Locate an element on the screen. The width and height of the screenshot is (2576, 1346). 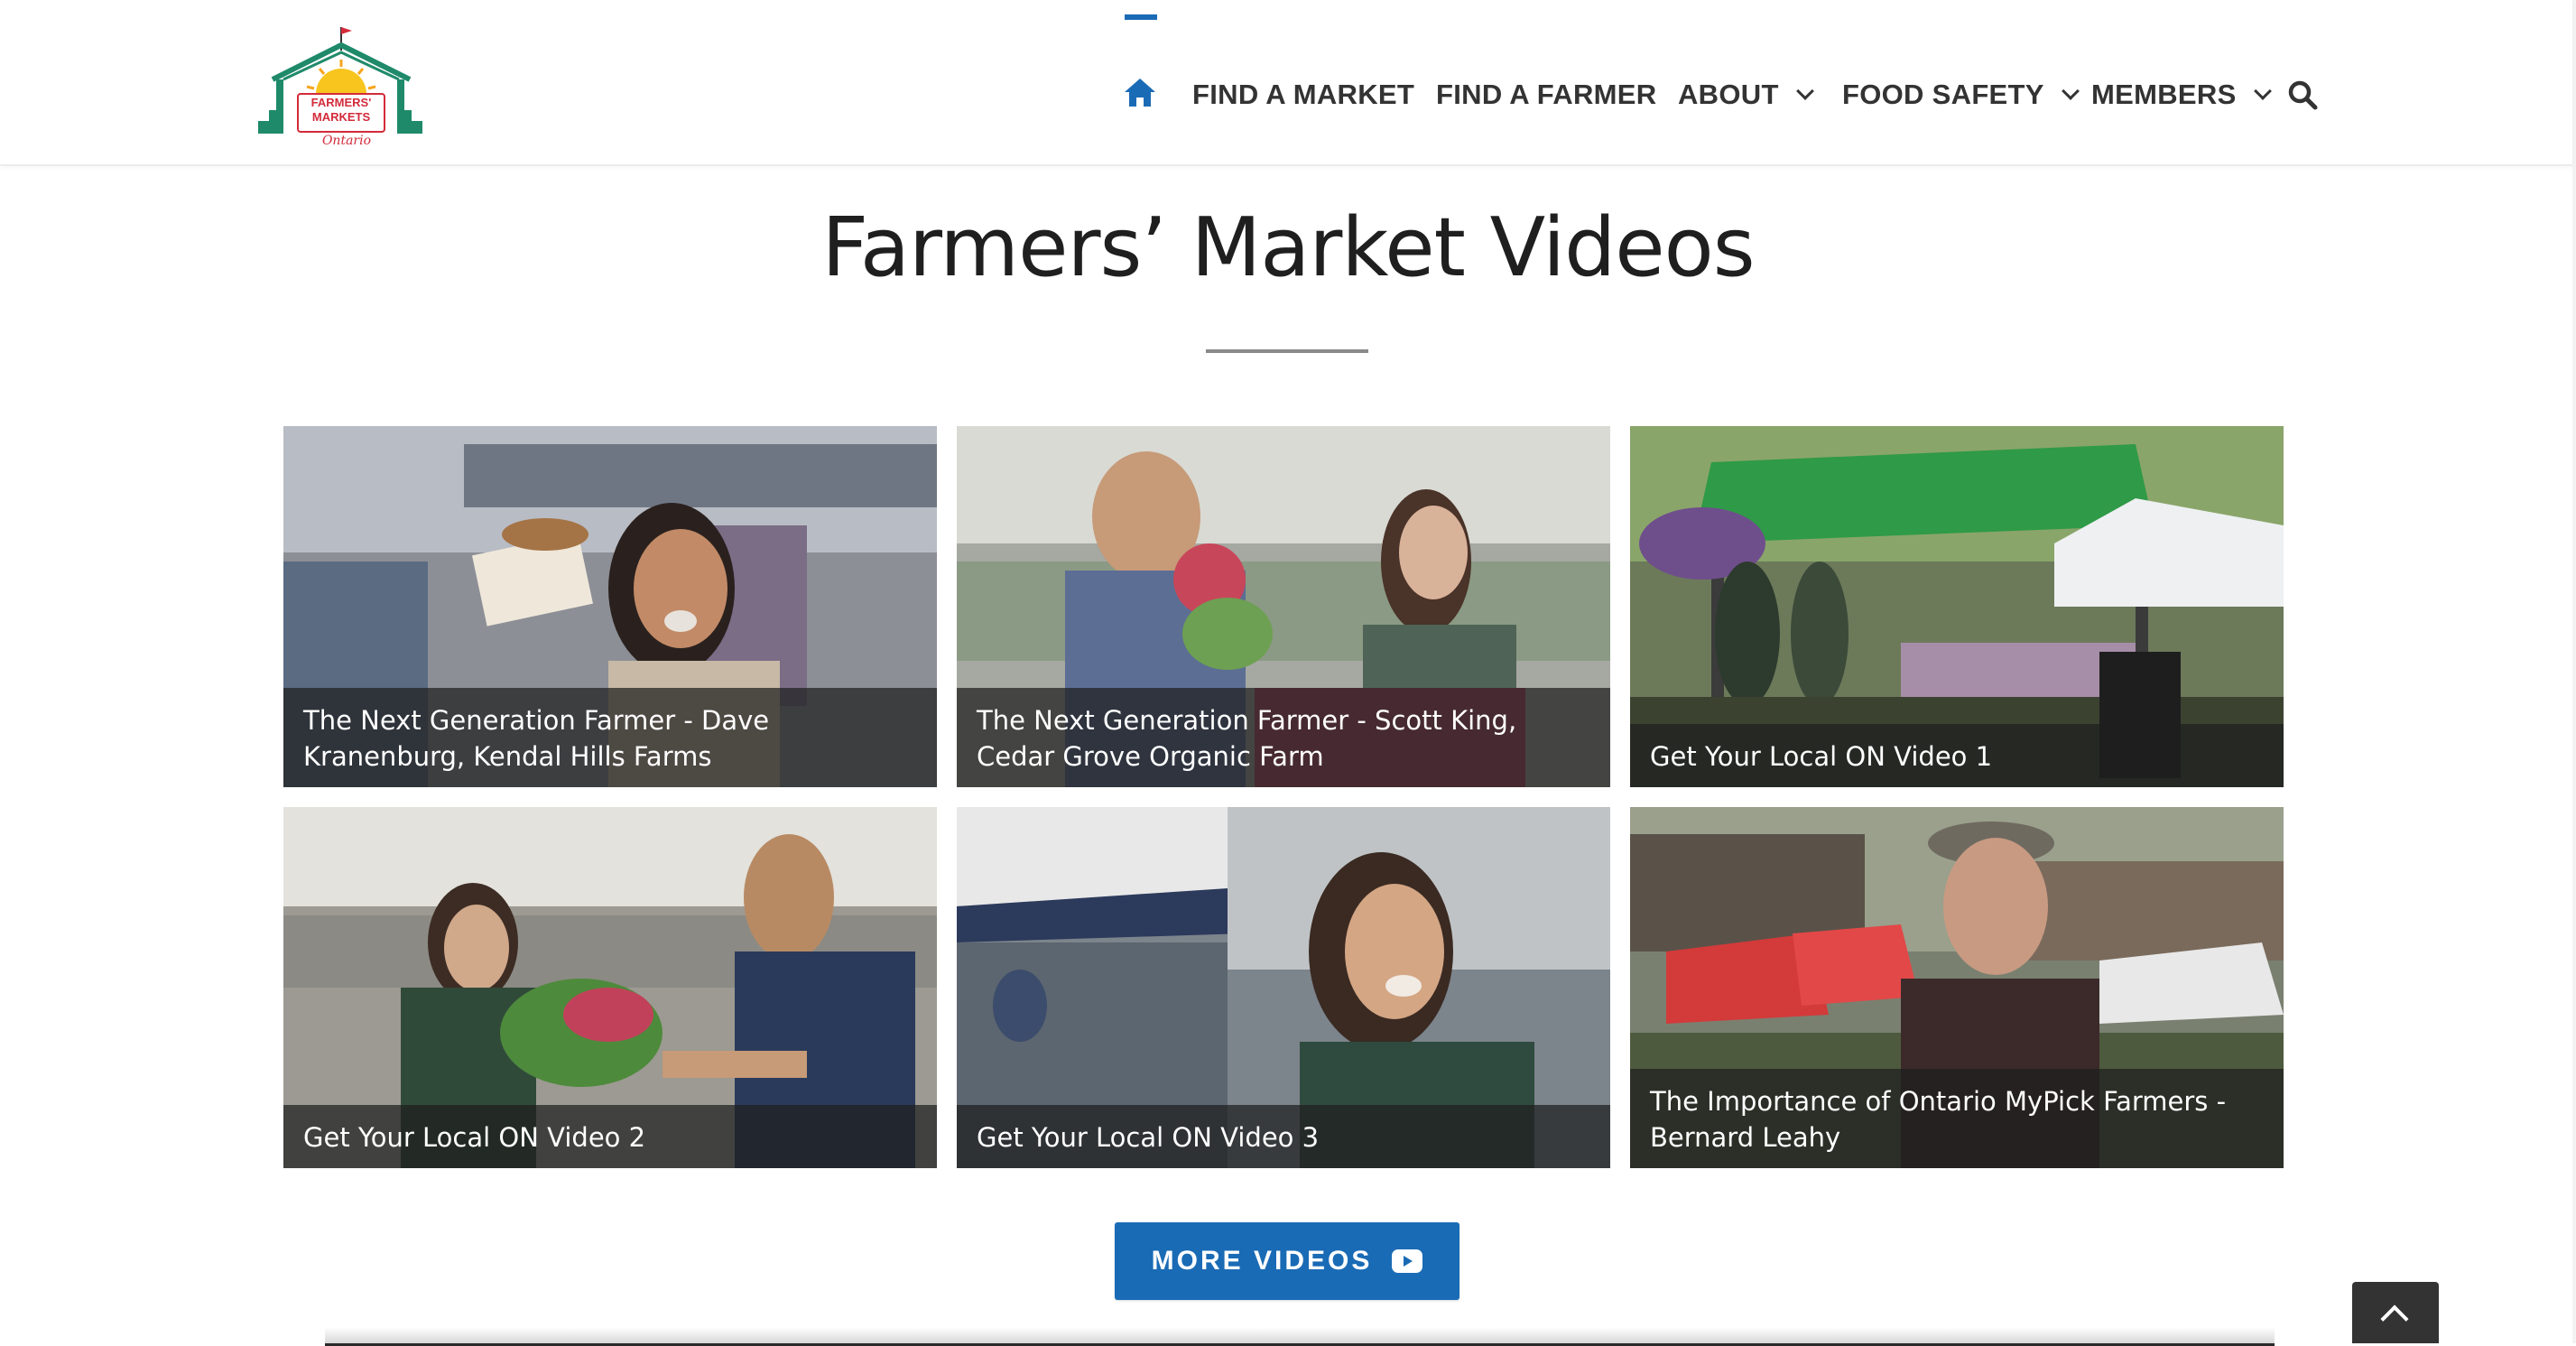
page-title: Farmers’ Market Videos is located at coordinates (1288, 247).